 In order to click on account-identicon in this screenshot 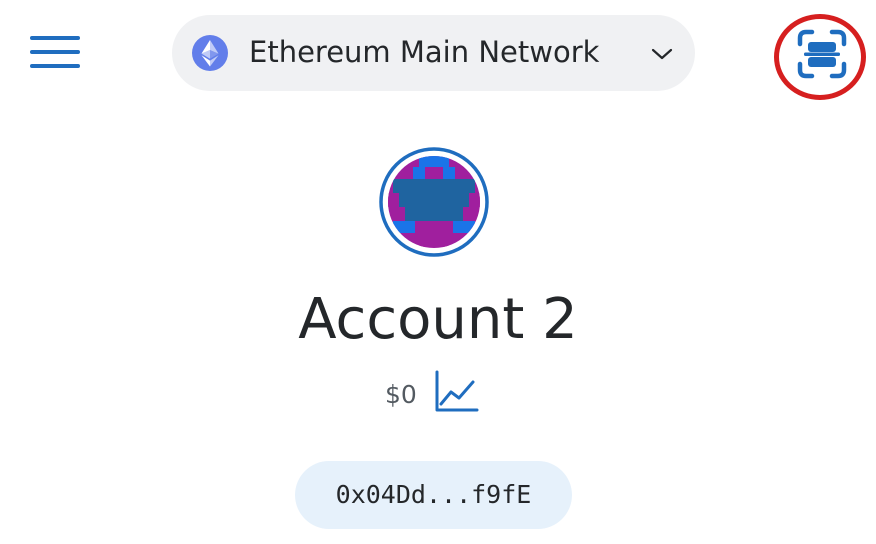, I will do `click(434, 204)`.